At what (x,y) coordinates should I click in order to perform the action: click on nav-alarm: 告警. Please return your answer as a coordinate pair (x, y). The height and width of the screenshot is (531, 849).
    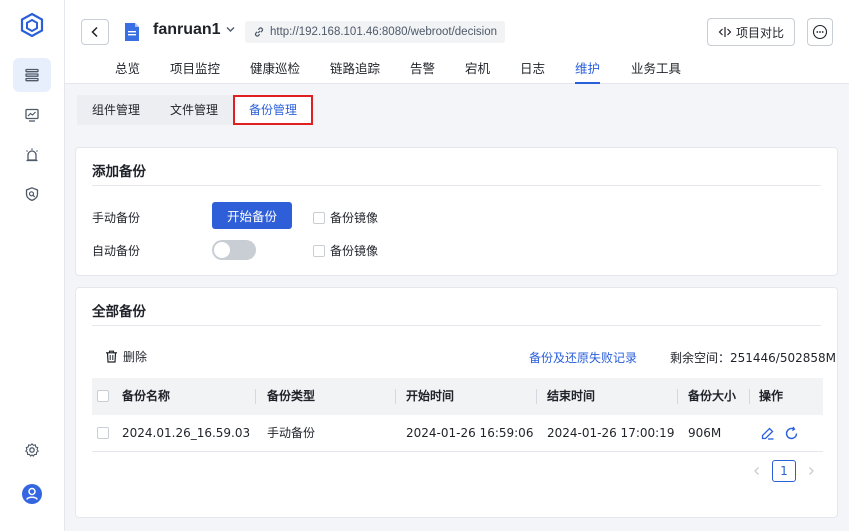
    Looking at the image, I should click on (437, 71).